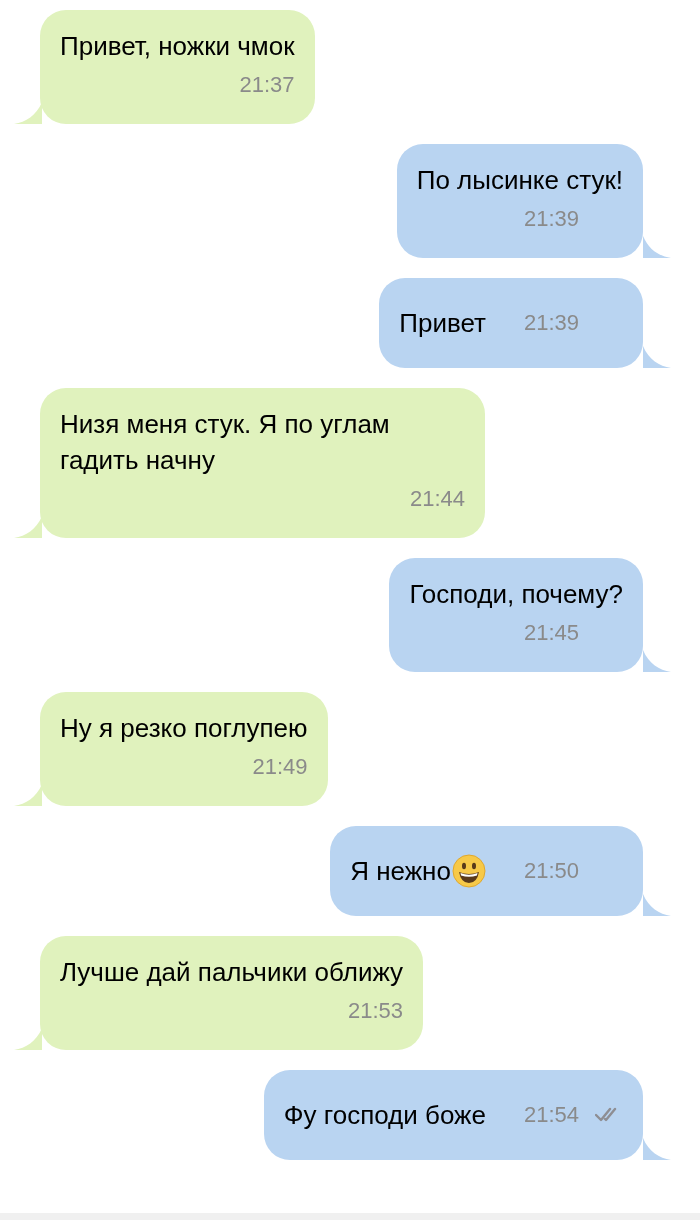 The image size is (700, 1220). Describe the element at coordinates (437, 499) in the screenshot. I see `message-time: 21:44` at that location.